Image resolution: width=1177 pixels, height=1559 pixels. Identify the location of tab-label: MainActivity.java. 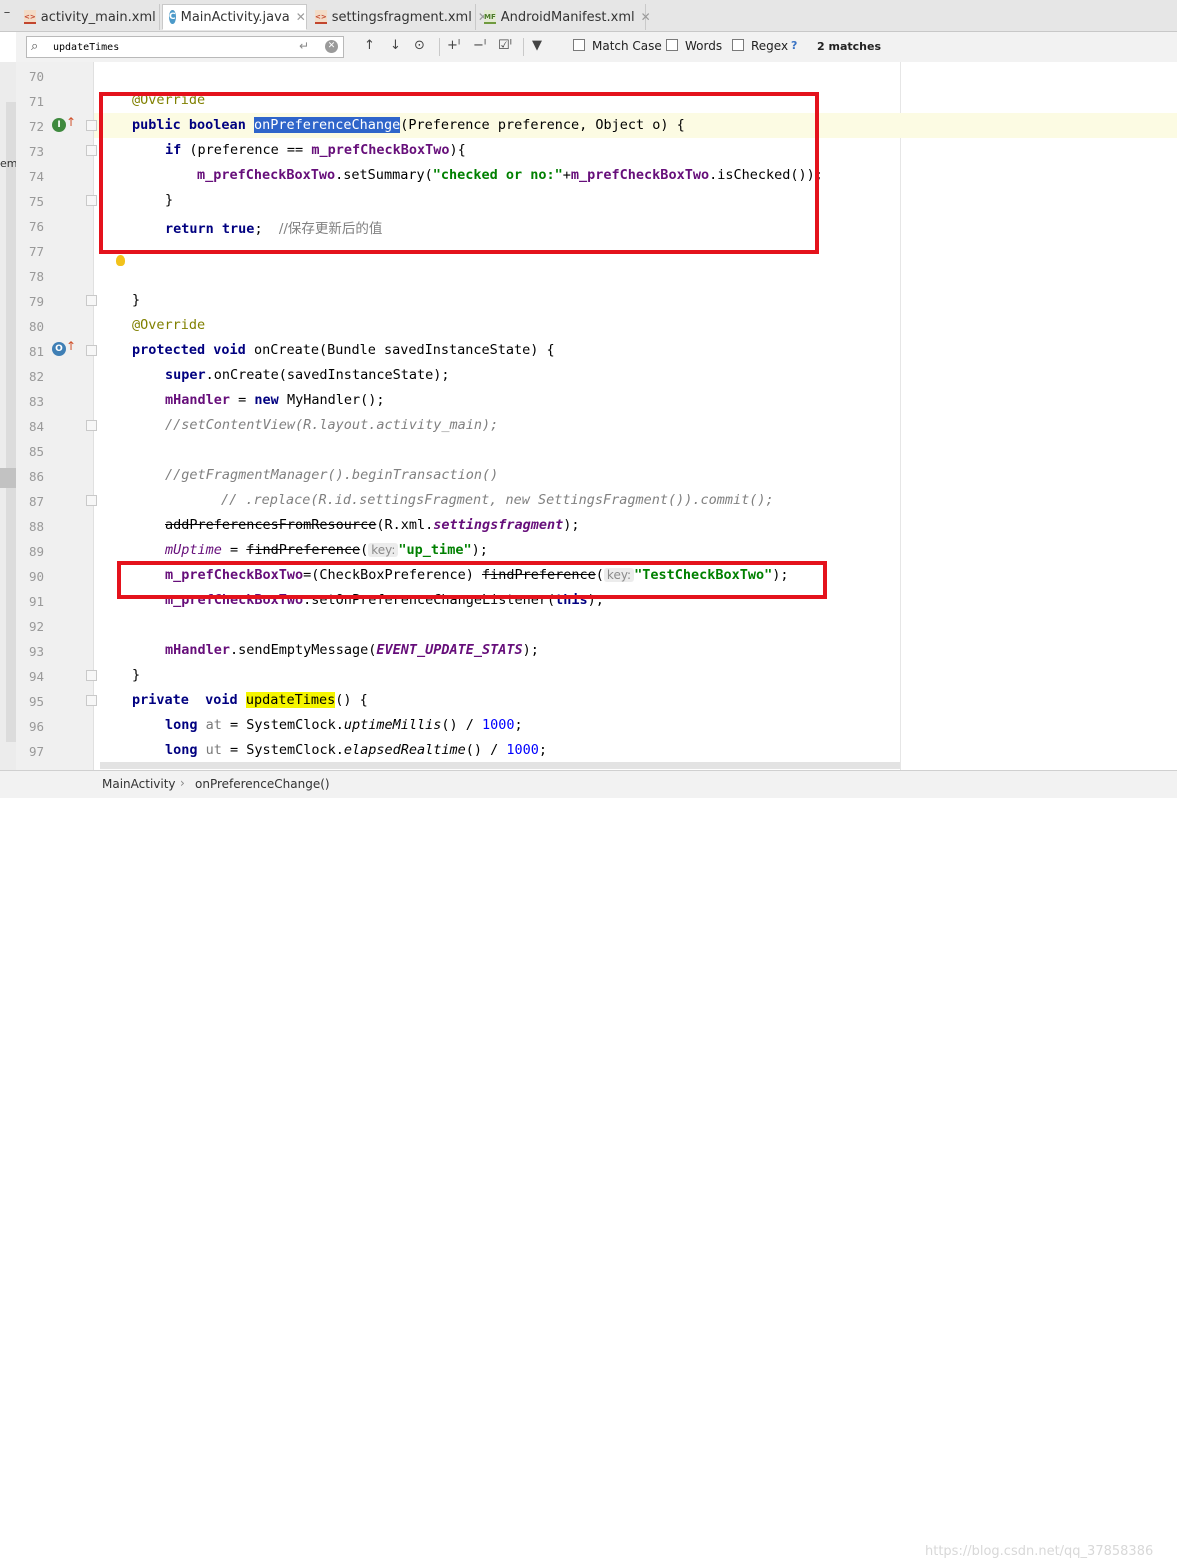
(235, 17).